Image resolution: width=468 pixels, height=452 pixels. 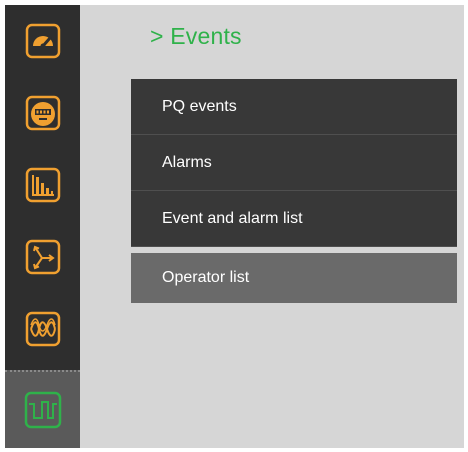 I want to click on waveform-icon, so click(x=43, y=329).